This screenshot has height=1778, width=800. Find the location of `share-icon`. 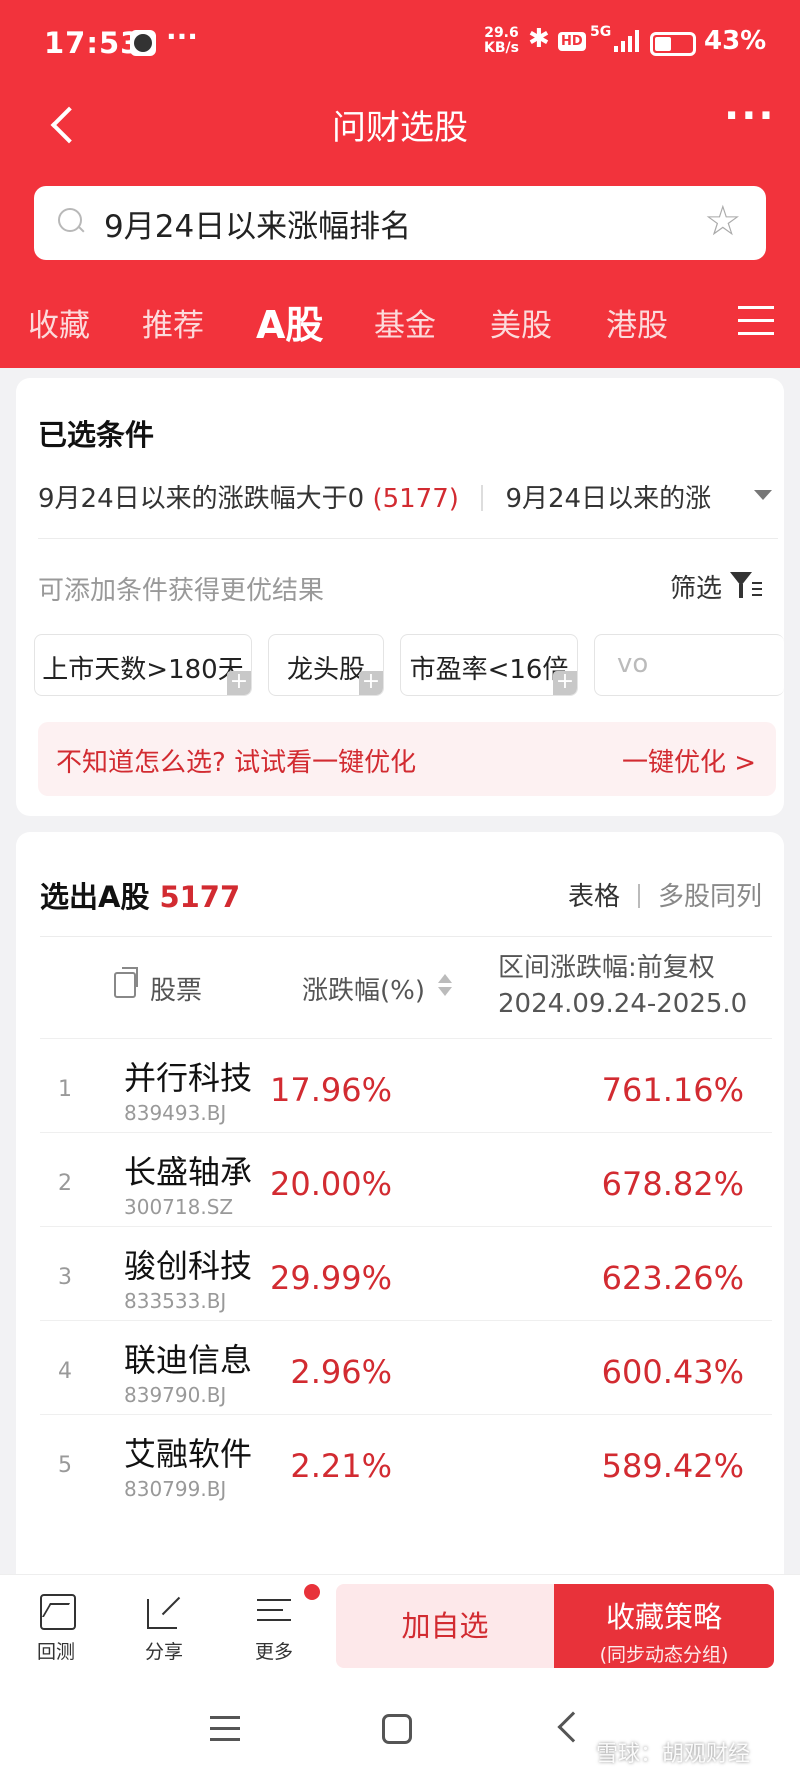

share-icon is located at coordinates (164, 1610).